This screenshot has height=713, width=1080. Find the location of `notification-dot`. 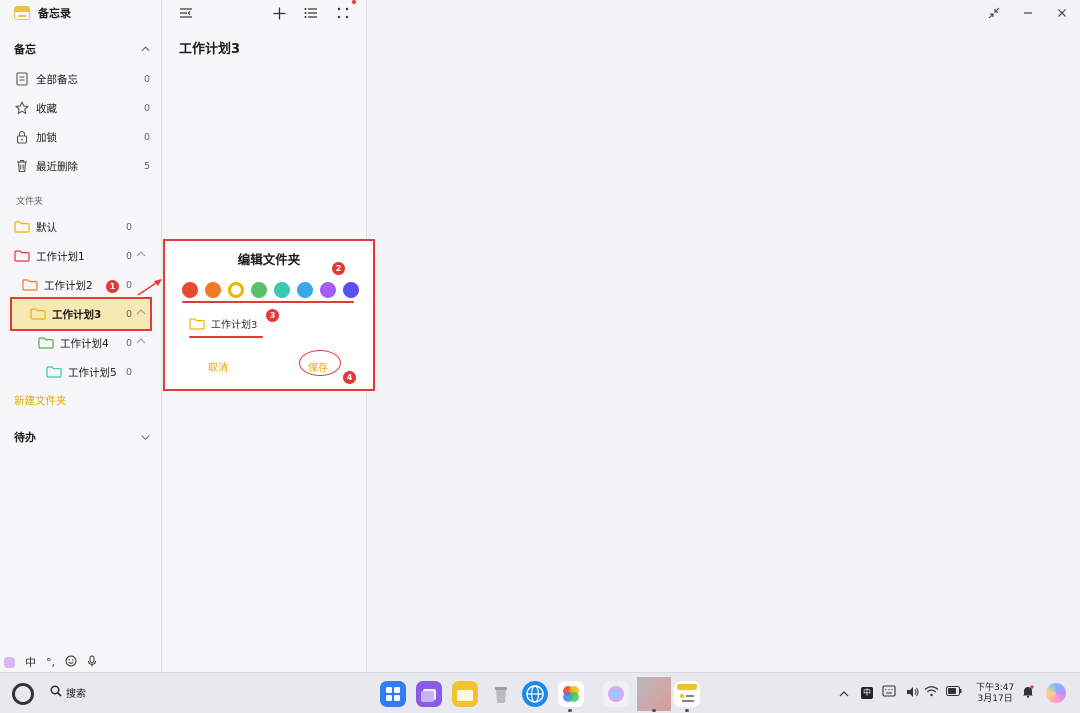

notification-dot is located at coordinates (354, 2).